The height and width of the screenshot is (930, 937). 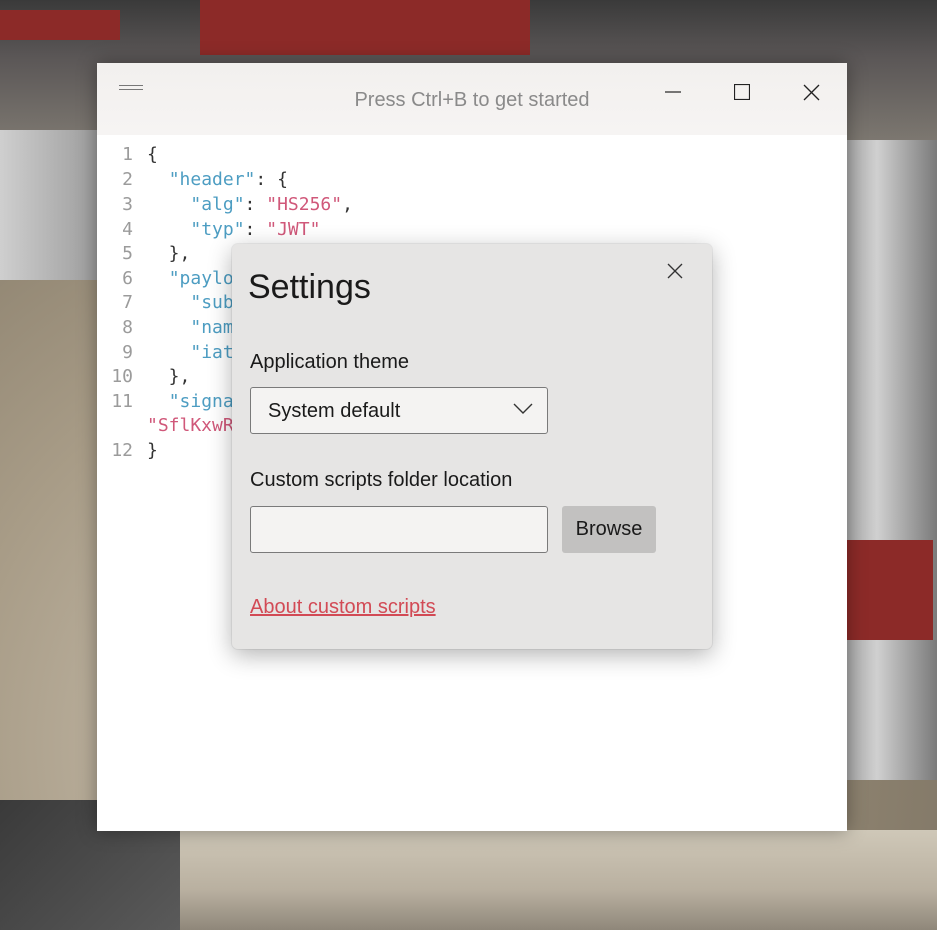 I want to click on line-number: 6, so click(x=127, y=278).